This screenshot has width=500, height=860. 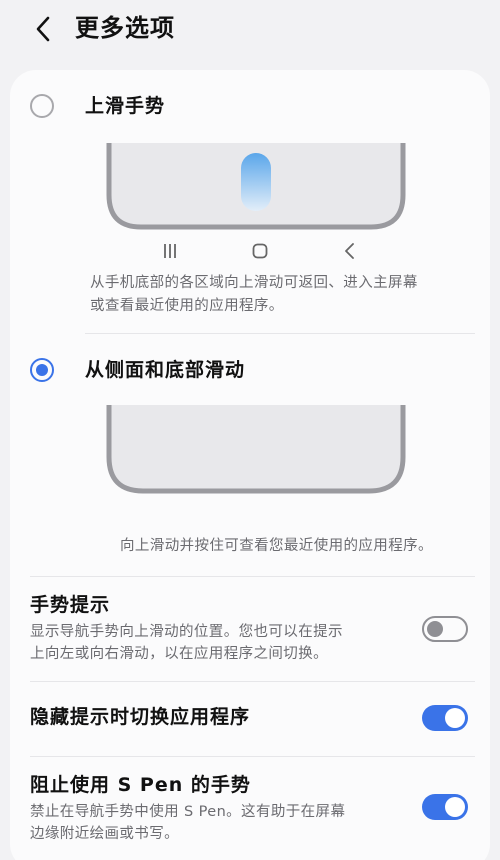 I want to click on swipe-up-illustration, so click(x=256, y=186).